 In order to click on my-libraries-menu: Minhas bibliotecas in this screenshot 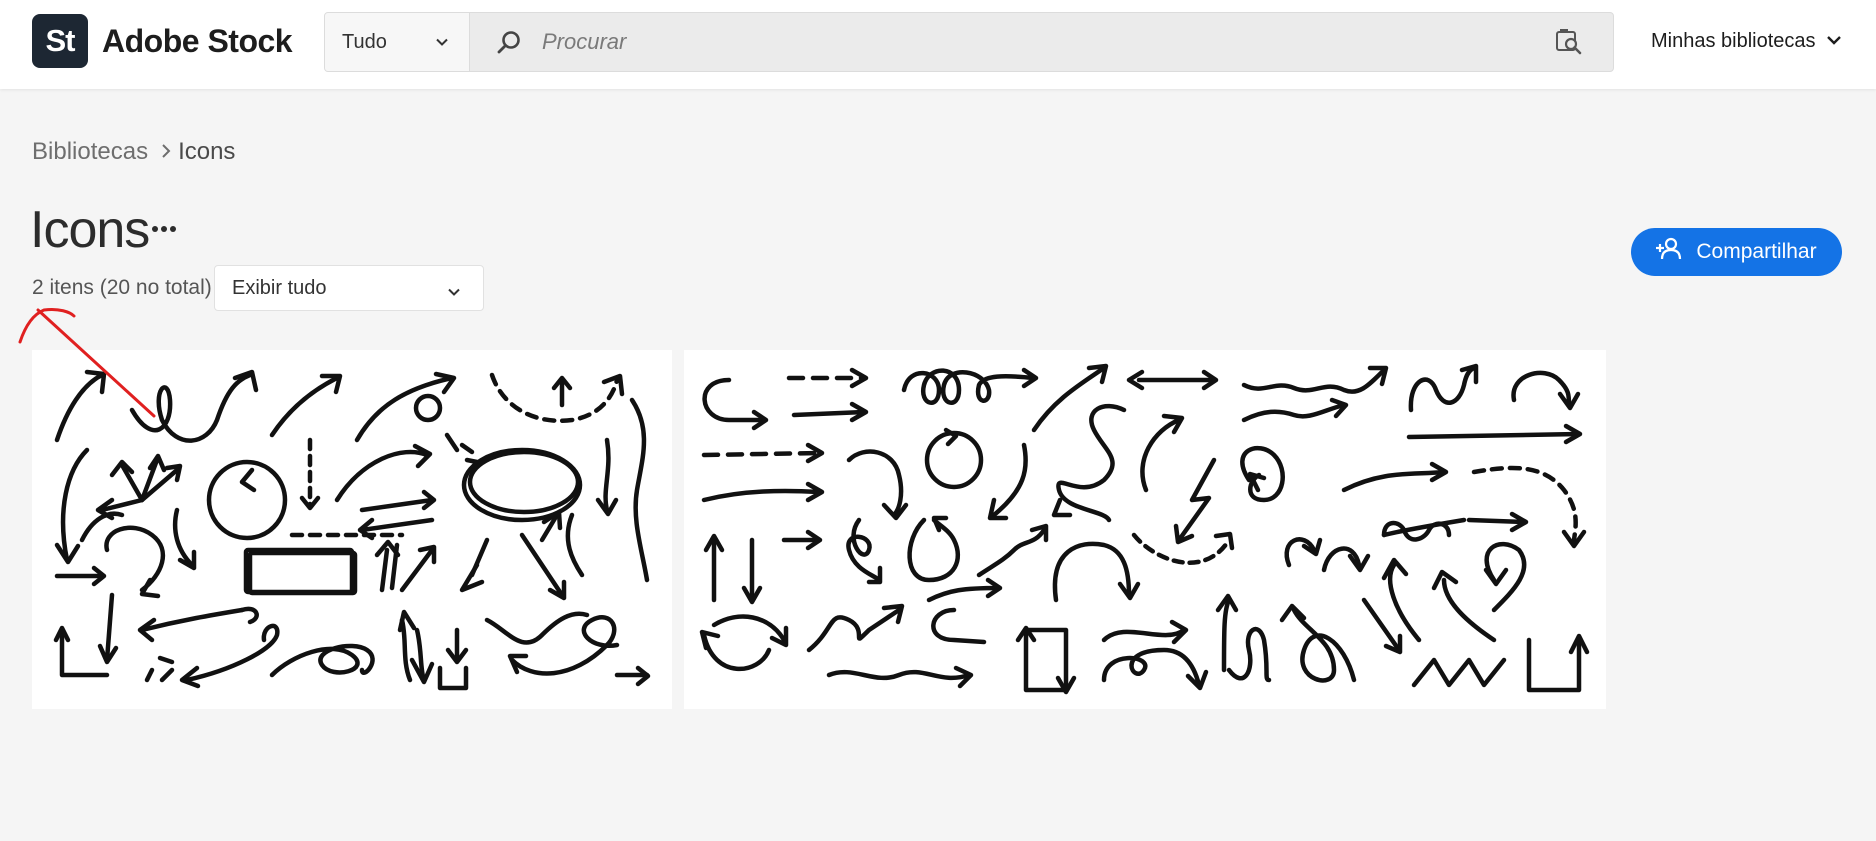, I will do `click(1746, 41)`.